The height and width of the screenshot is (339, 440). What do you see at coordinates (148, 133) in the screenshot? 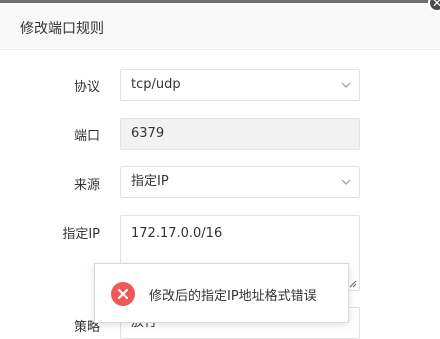
I see `port-value: 6379` at bounding box center [148, 133].